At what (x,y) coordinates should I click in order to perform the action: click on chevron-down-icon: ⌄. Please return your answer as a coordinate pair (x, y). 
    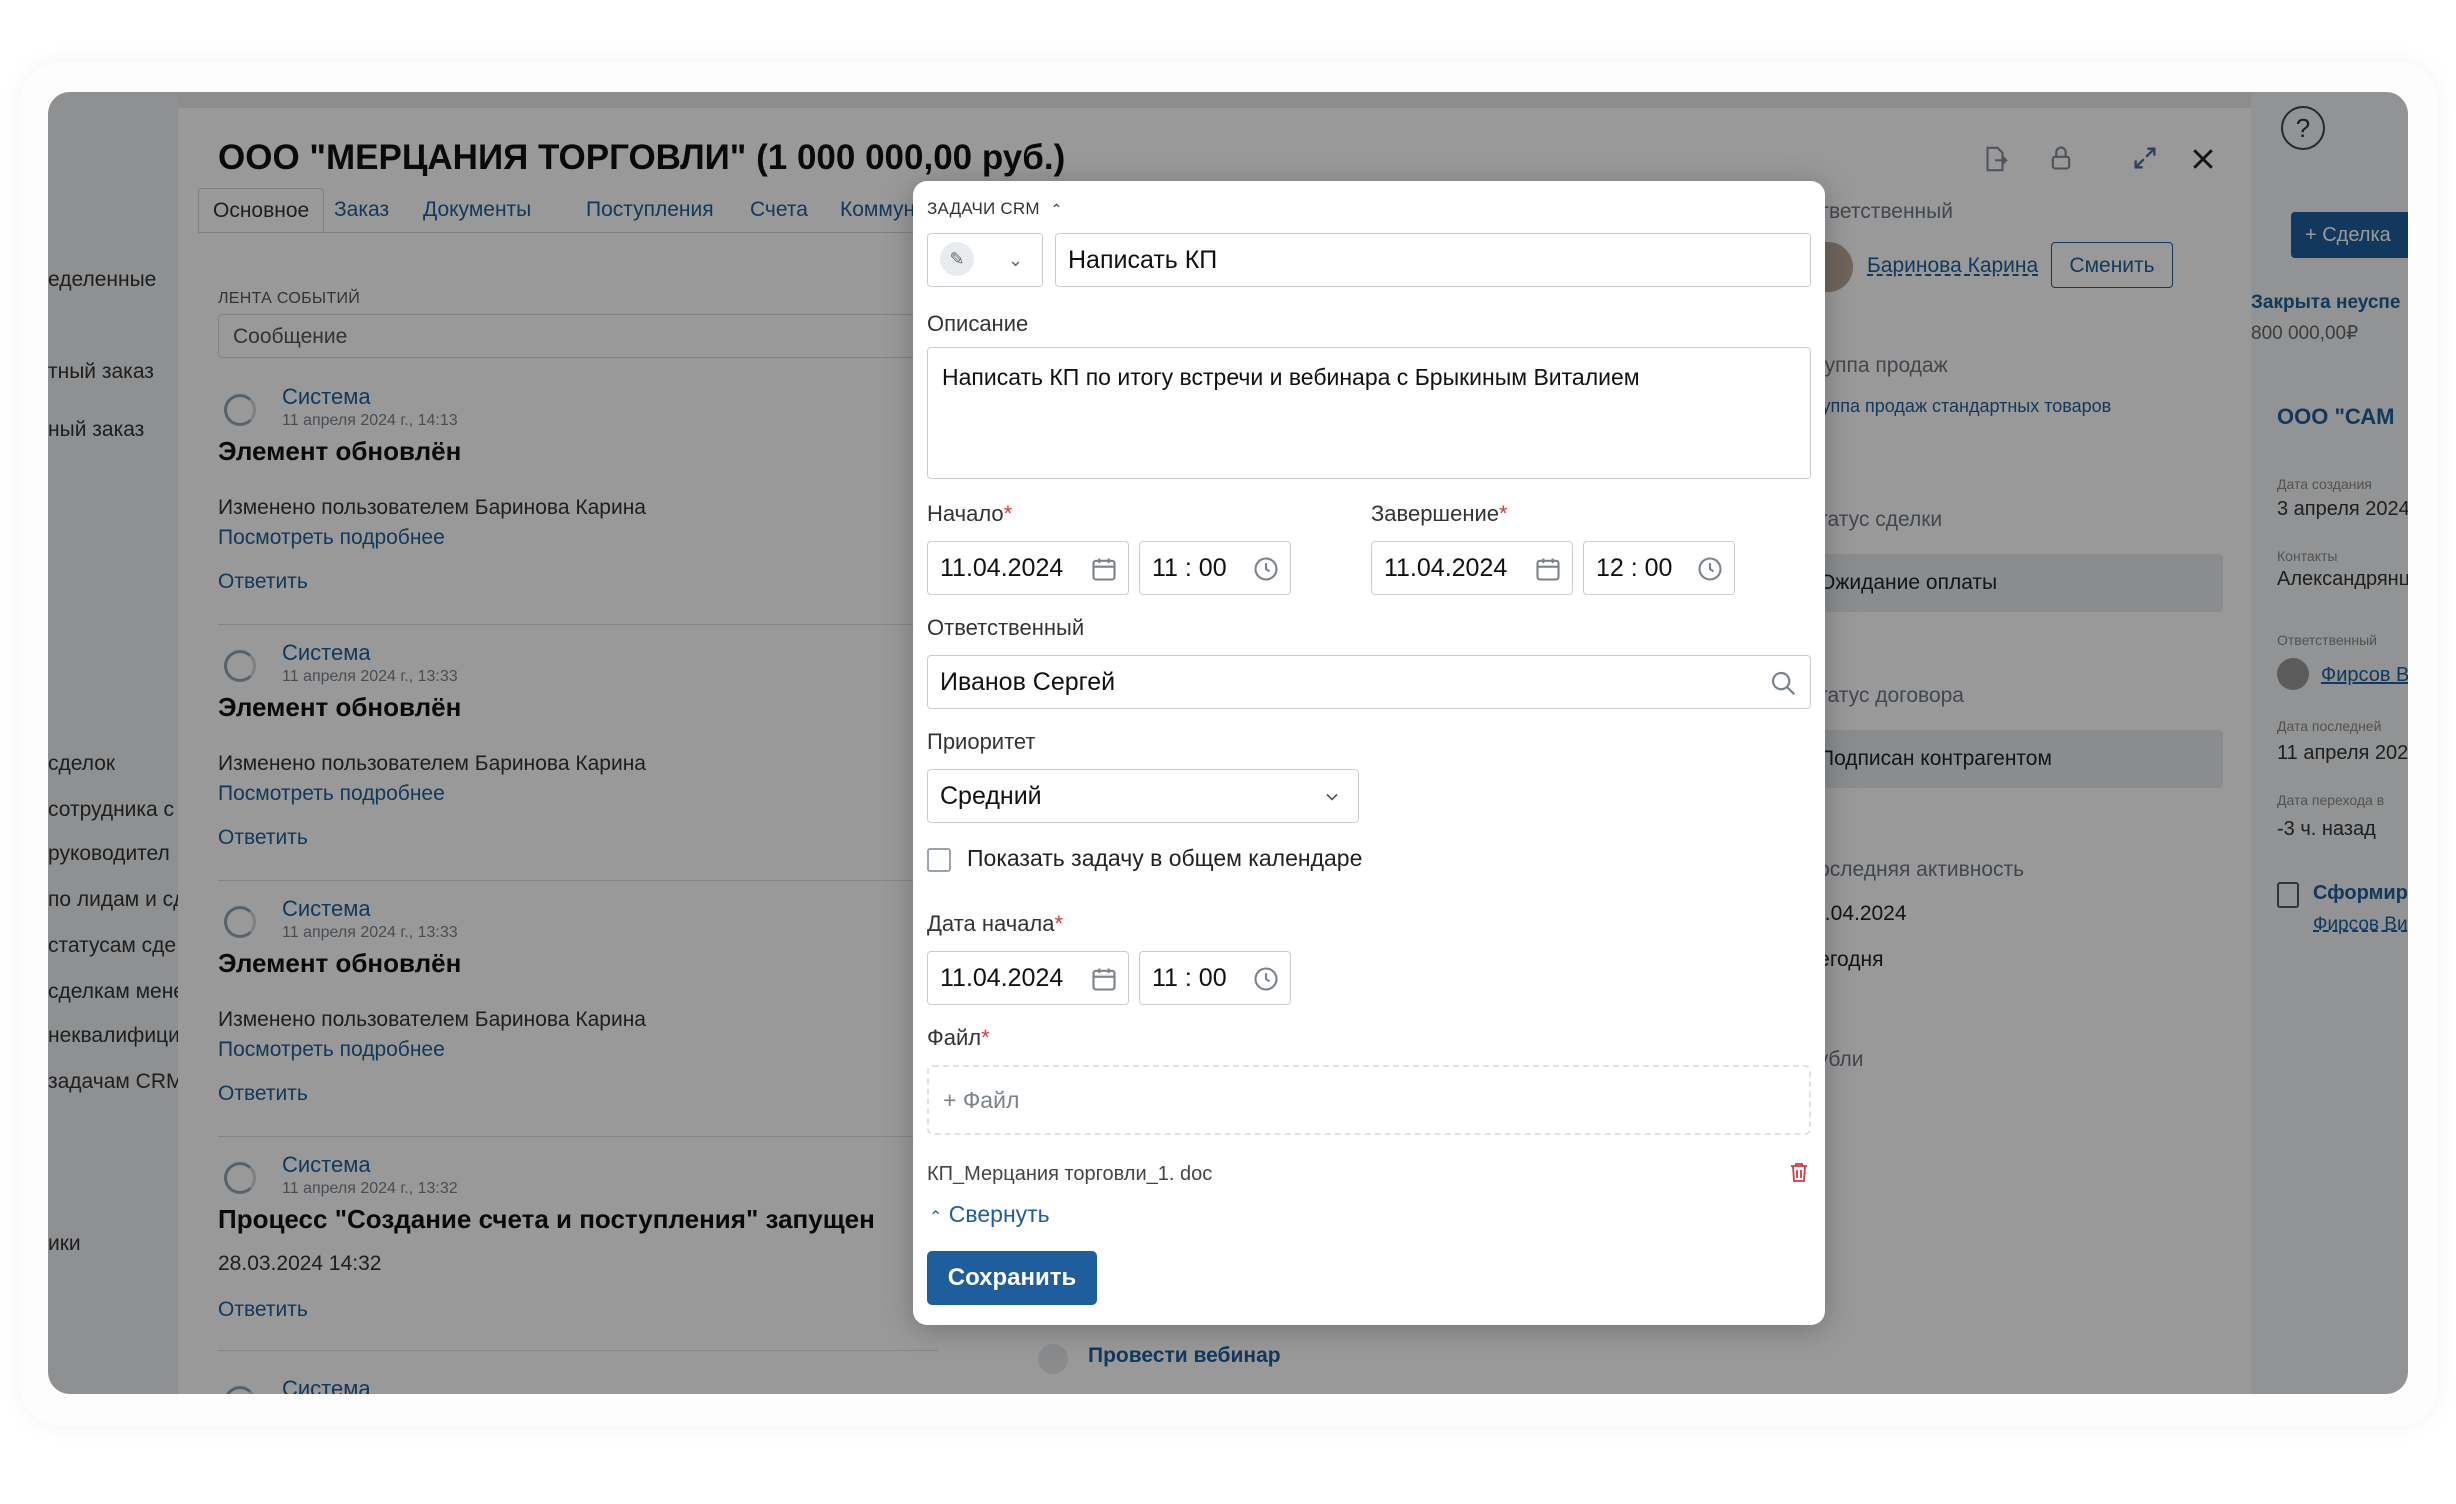
    Looking at the image, I should click on (1016, 260).